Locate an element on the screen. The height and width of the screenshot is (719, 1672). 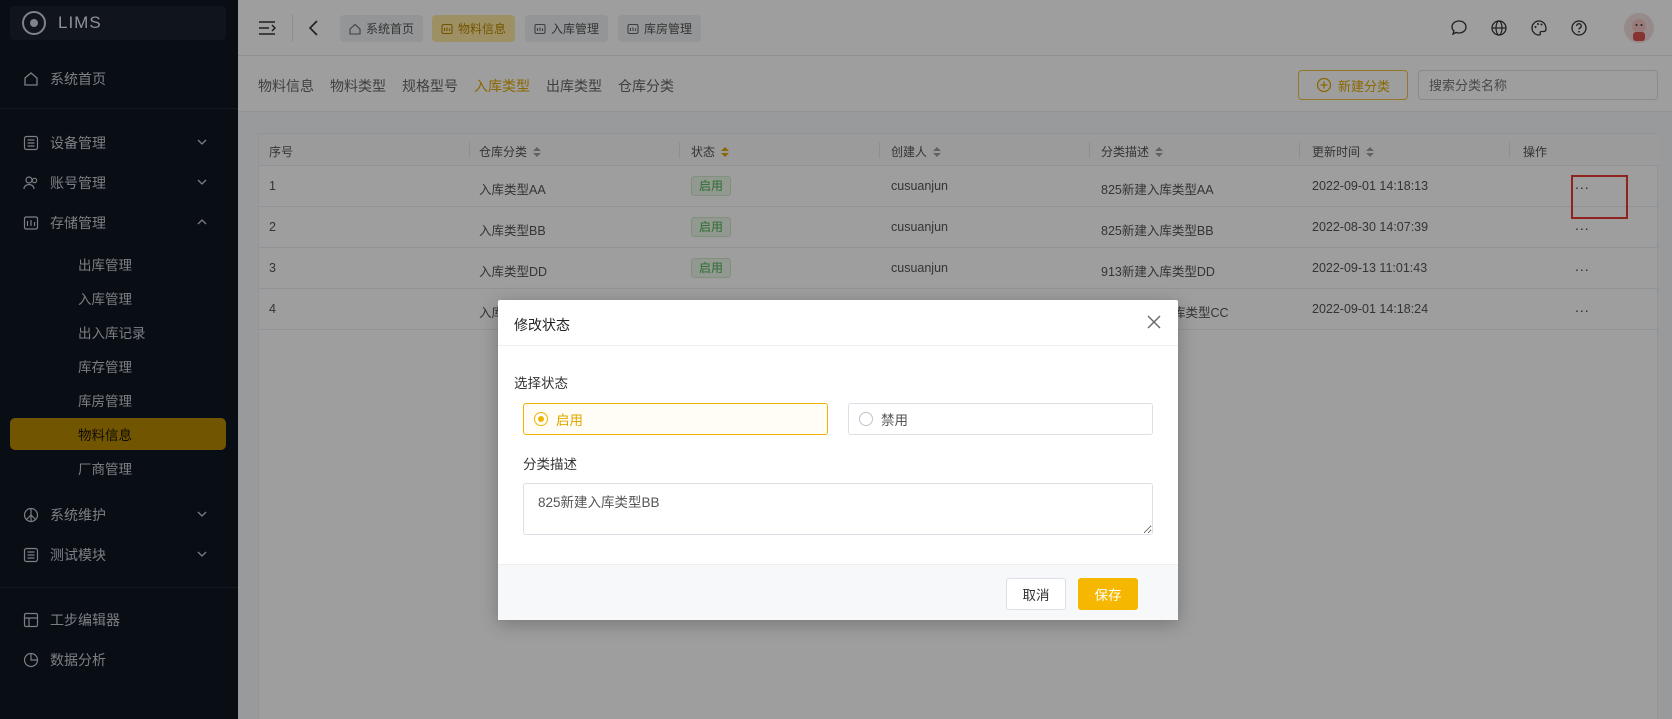
dialog-header: 修改状态 is located at coordinates (838, 323).